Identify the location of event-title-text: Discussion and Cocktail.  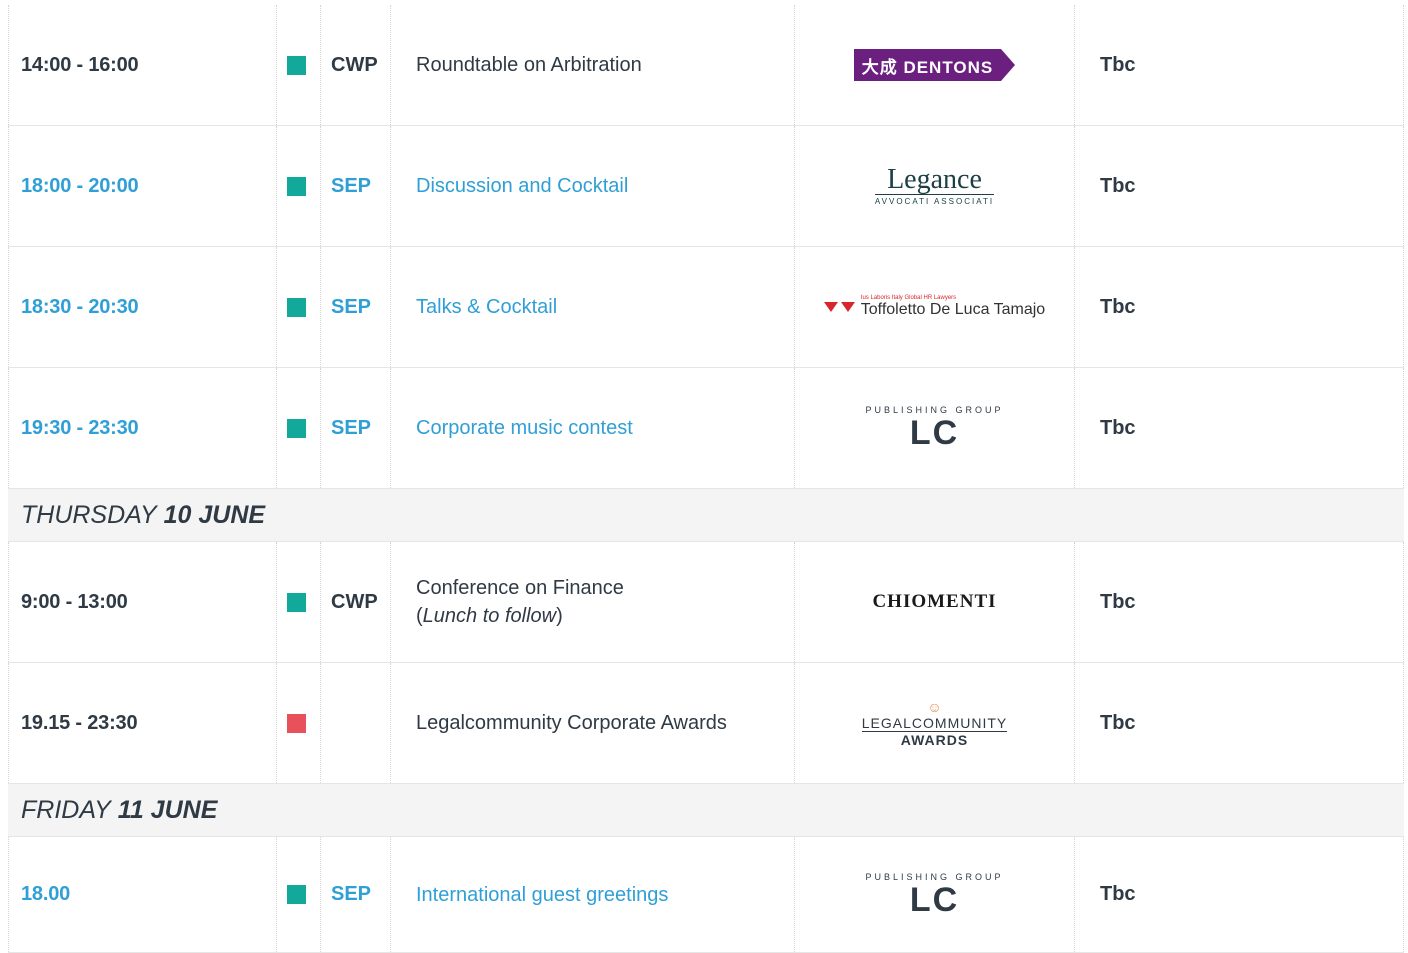
(522, 186).